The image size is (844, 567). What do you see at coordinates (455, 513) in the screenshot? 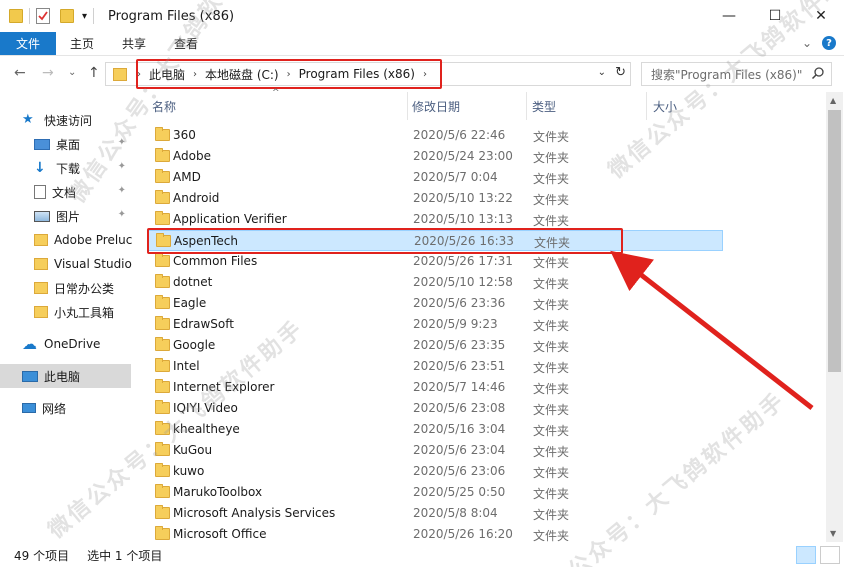
I see `file-date: 2020/5/8 8:04` at bounding box center [455, 513].